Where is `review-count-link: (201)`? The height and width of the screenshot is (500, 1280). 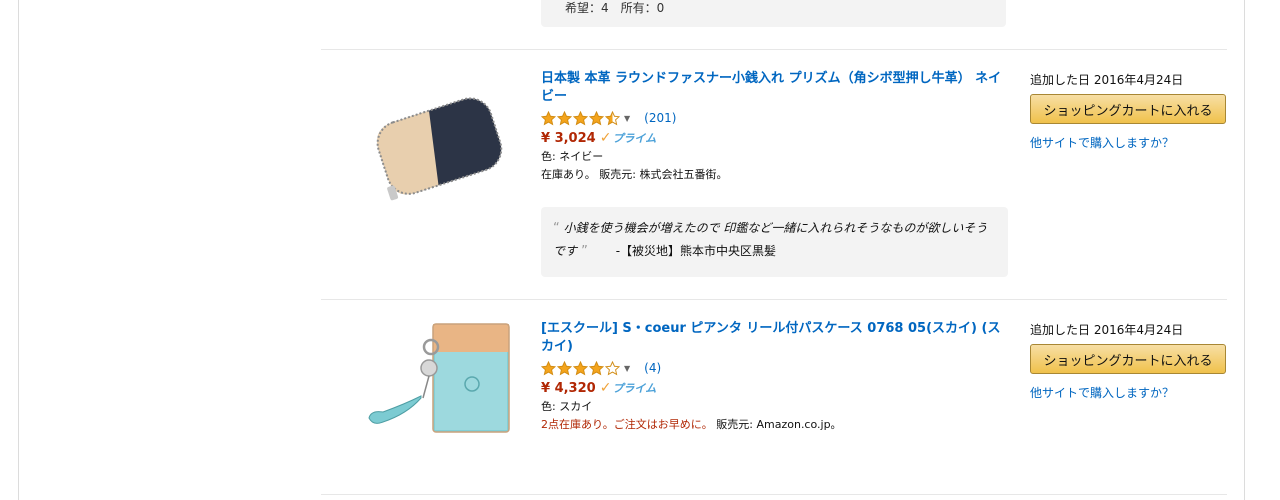 review-count-link: (201) is located at coordinates (660, 118).